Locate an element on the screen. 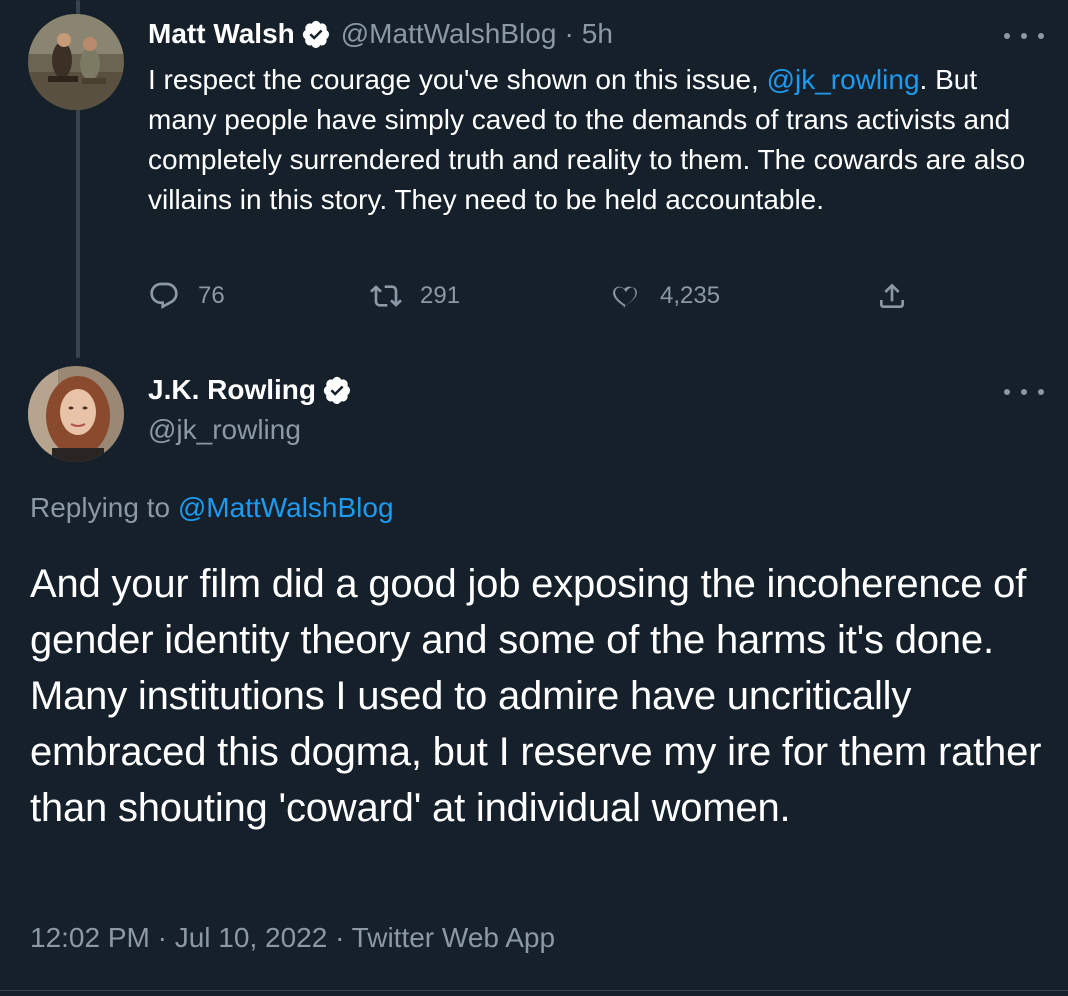  main-tweet-handle-row: @jk_rowling is located at coordinates (224, 430).